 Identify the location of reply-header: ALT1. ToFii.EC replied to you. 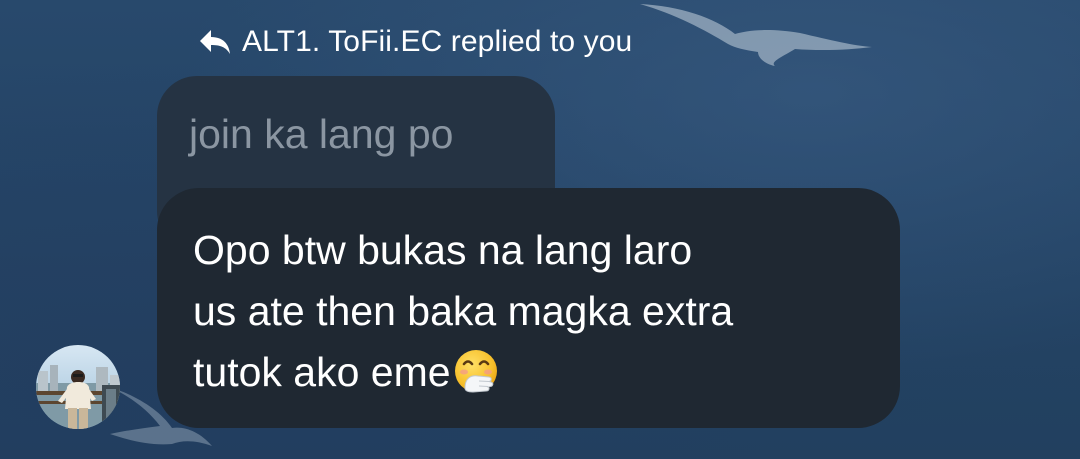
(415, 42).